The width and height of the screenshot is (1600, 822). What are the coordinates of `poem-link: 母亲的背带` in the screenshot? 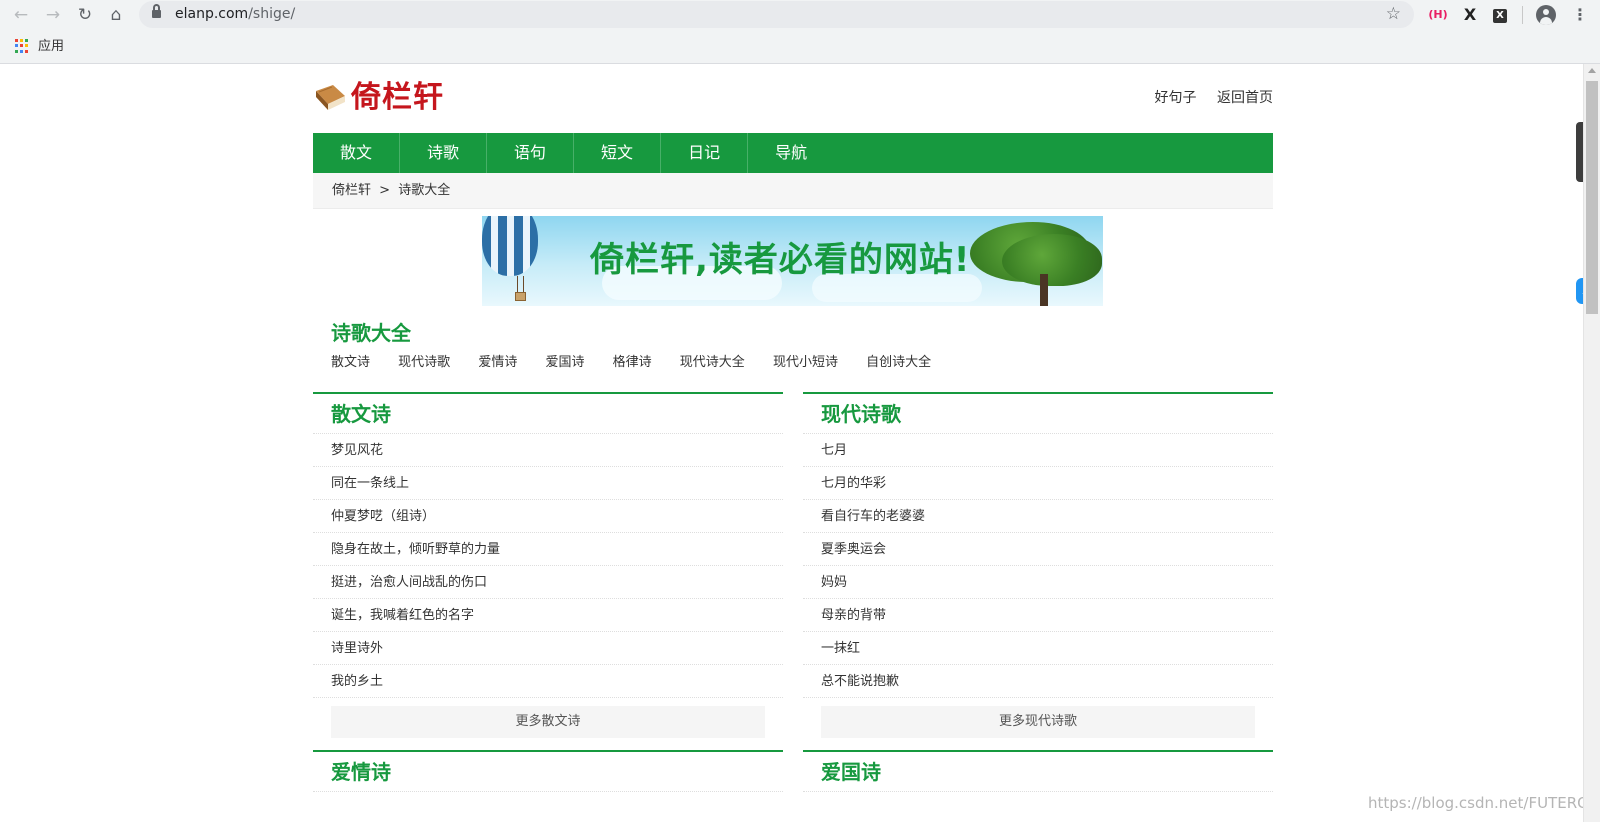 It's located at (853, 615).